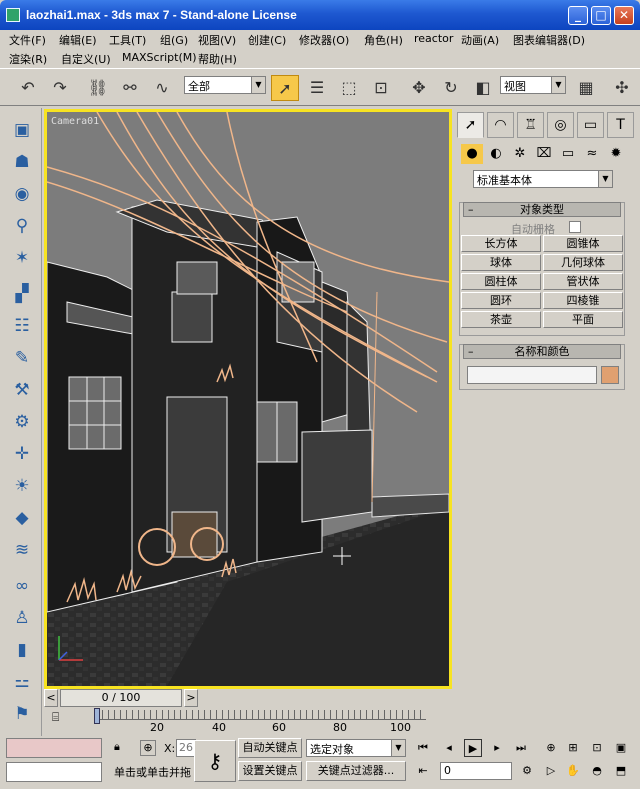  I want to click on object-name-field, so click(532, 375).